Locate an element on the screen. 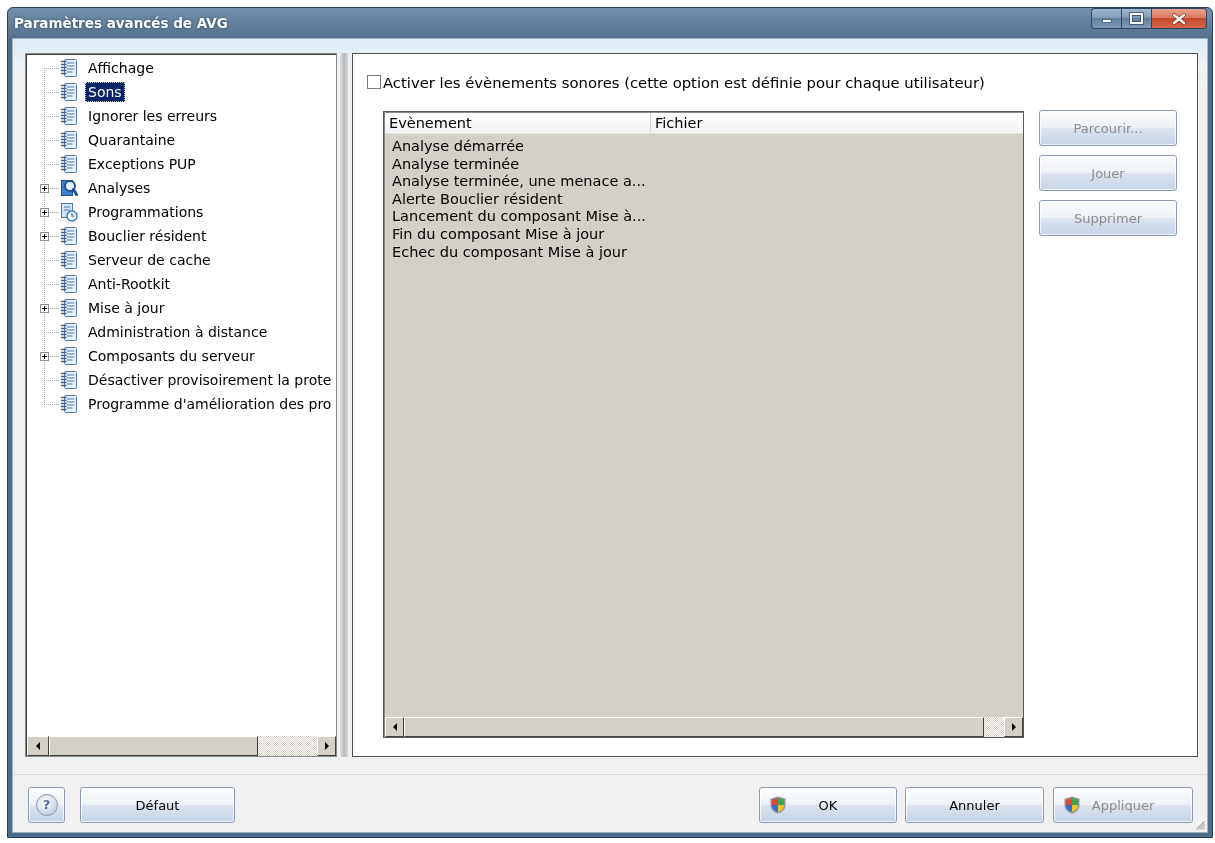  horizontal-scrollbar is located at coordinates (181, 746).